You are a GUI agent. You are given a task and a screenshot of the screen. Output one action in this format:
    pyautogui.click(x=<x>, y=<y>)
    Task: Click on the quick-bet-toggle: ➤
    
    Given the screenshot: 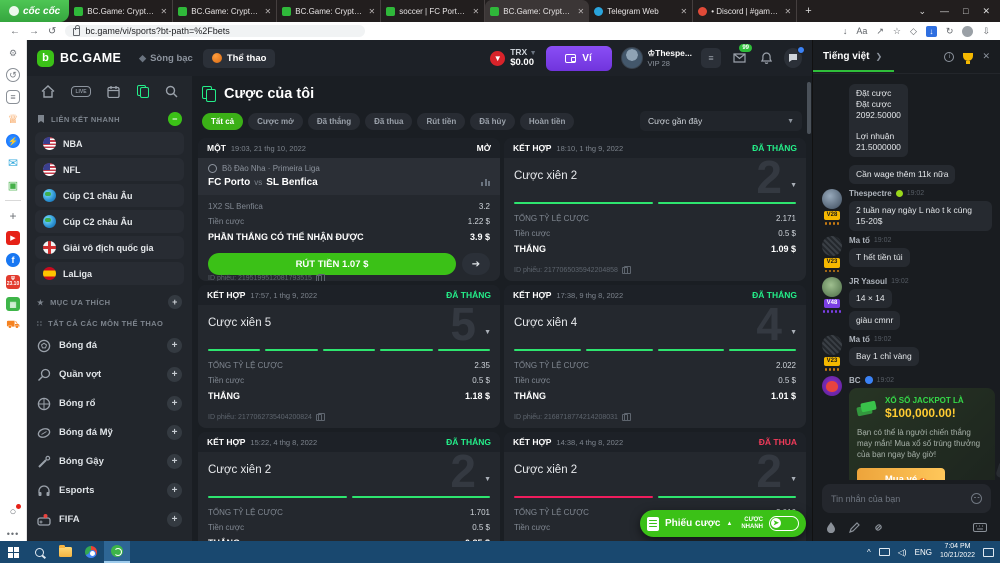 What is the action you would take?
    pyautogui.click(x=784, y=523)
    